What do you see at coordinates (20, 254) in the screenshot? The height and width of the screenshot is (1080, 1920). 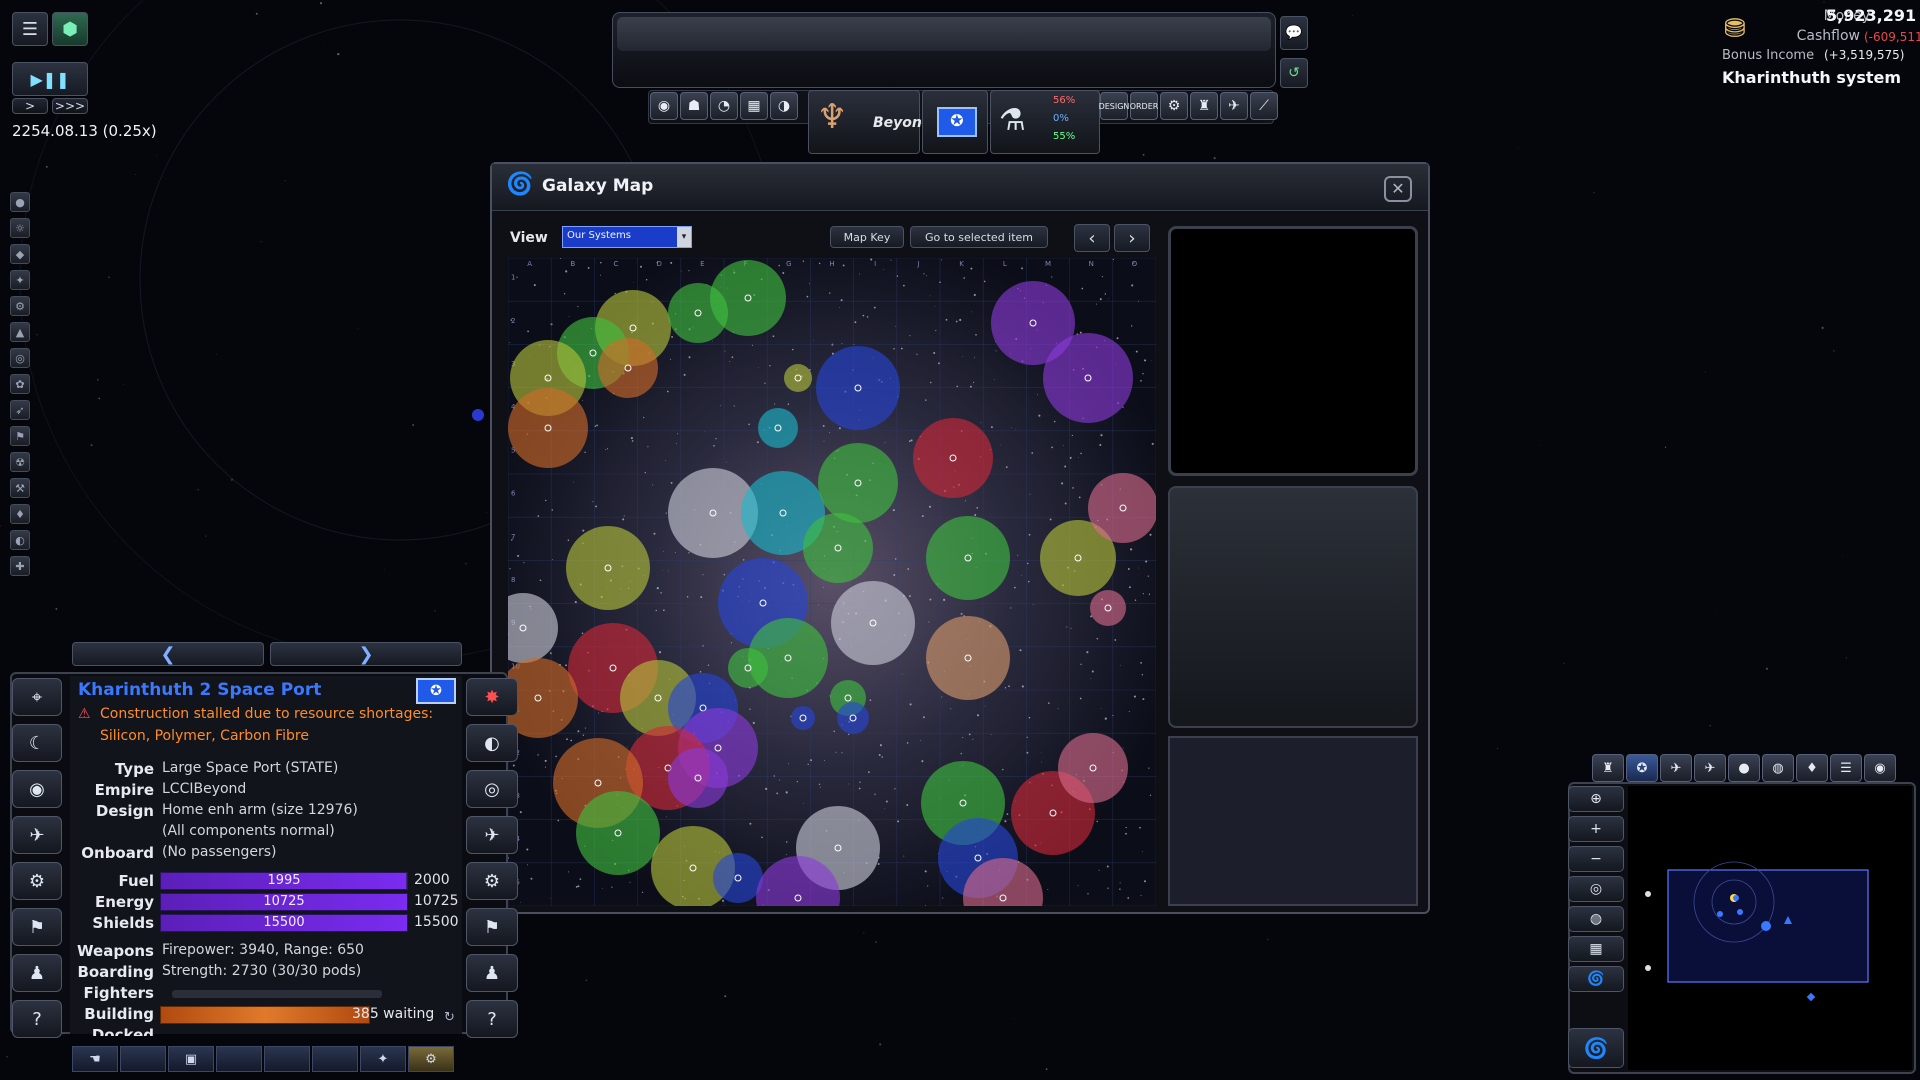 I see `filter-icon-3: ◆` at bounding box center [20, 254].